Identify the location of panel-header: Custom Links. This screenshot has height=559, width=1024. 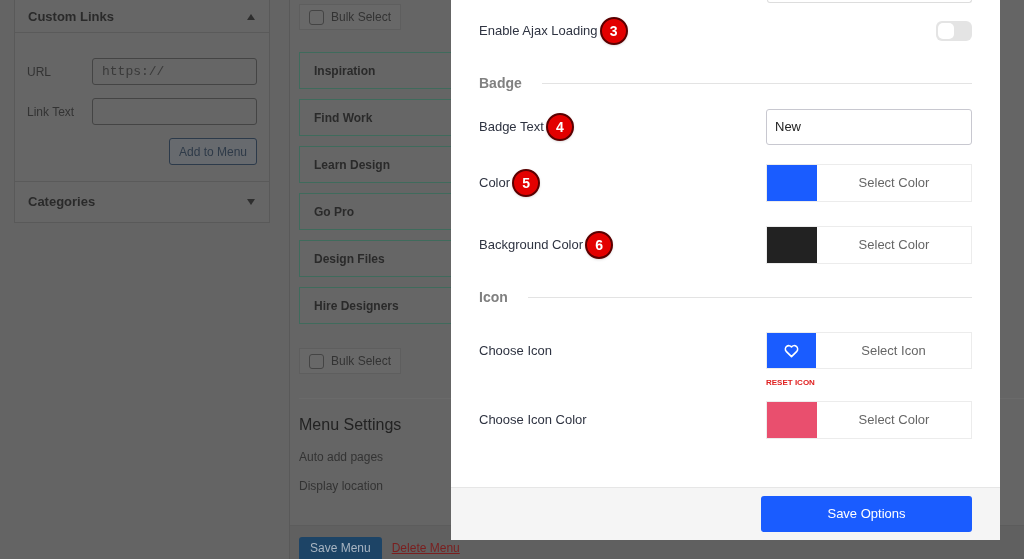
(142, 16).